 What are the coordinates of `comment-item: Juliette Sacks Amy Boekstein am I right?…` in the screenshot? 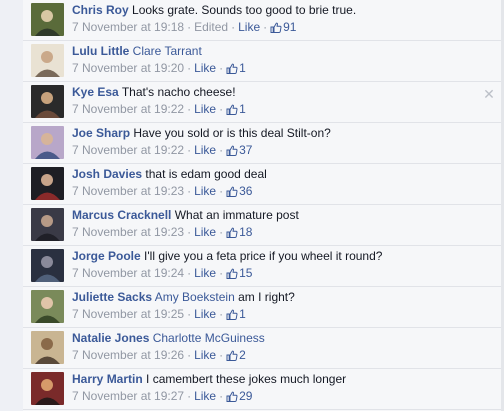 It's located at (263, 307).